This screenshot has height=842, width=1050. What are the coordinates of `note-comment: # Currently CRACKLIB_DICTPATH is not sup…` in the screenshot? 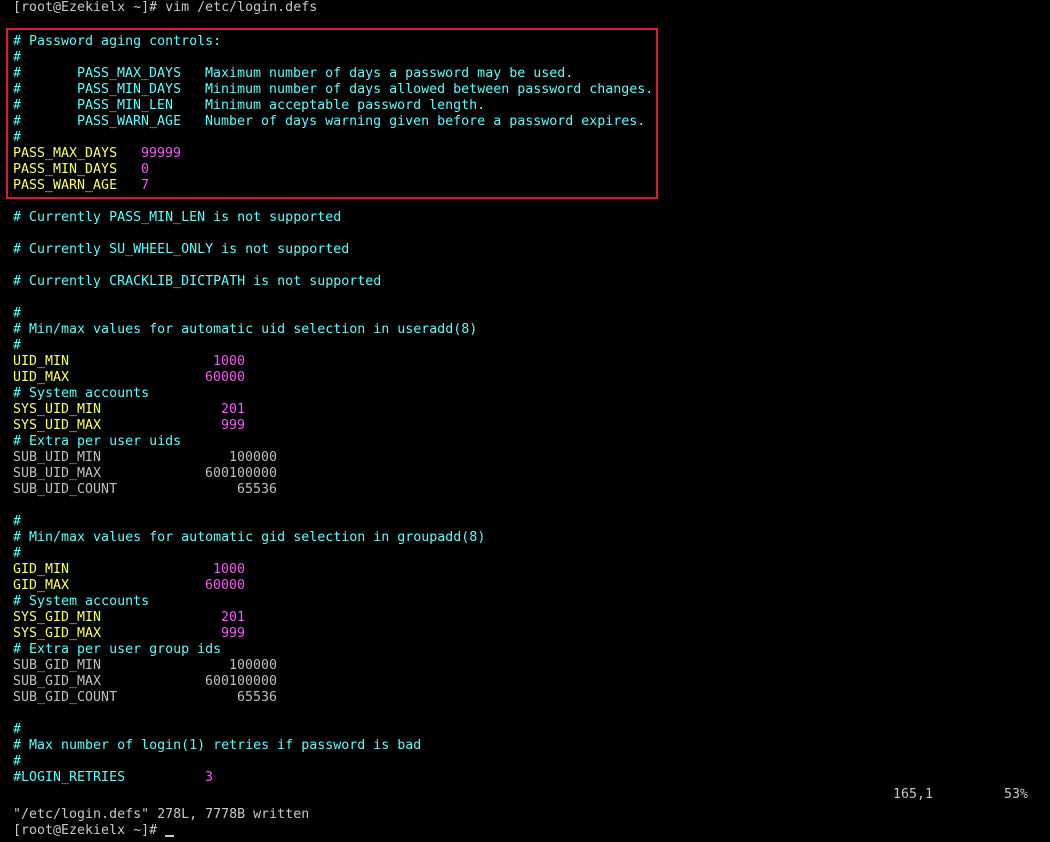 It's located at (197, 281).